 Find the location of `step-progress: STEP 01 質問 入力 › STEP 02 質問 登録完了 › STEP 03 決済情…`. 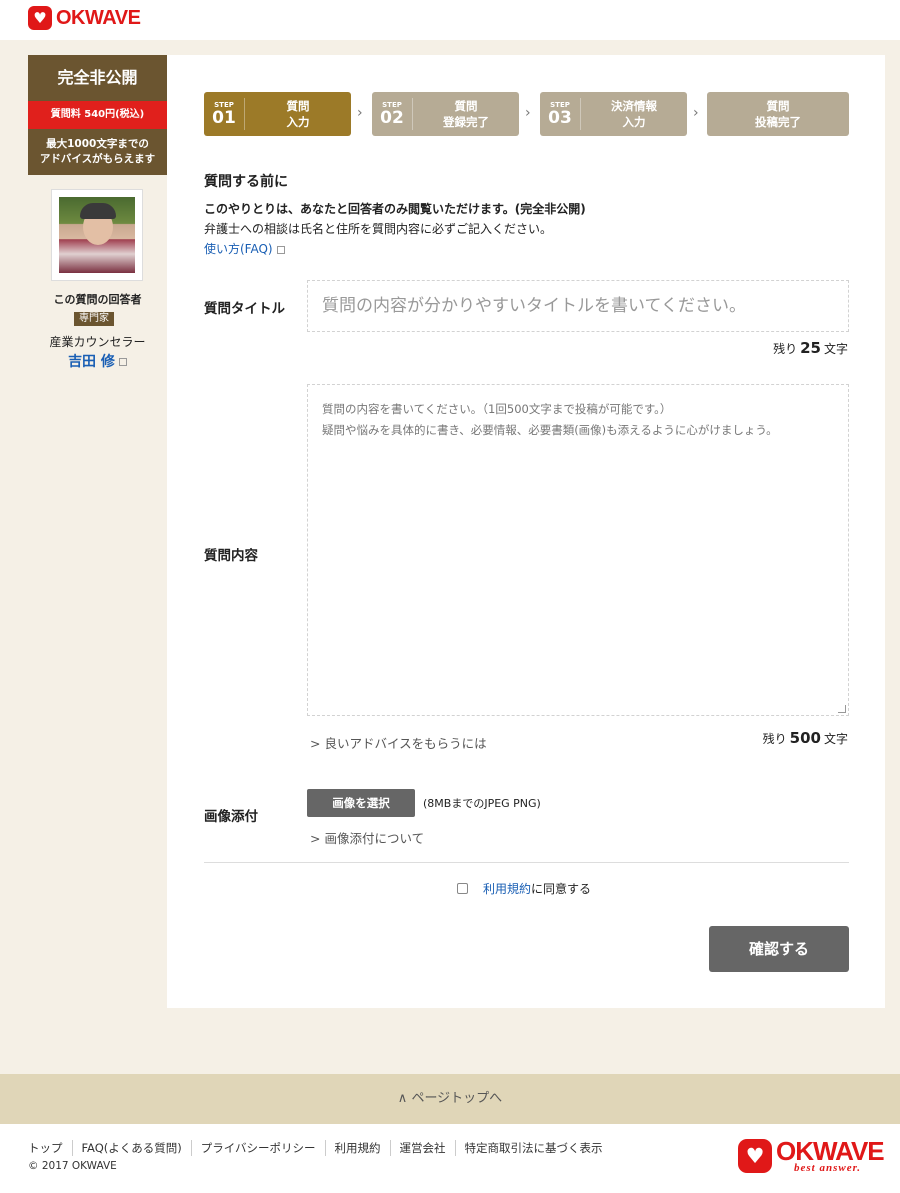

step-progress: STEP 01 質問 入力 › STEP 02 質問 登録完了 › STEP 03 決済情… is located at coordinates (526, 114).